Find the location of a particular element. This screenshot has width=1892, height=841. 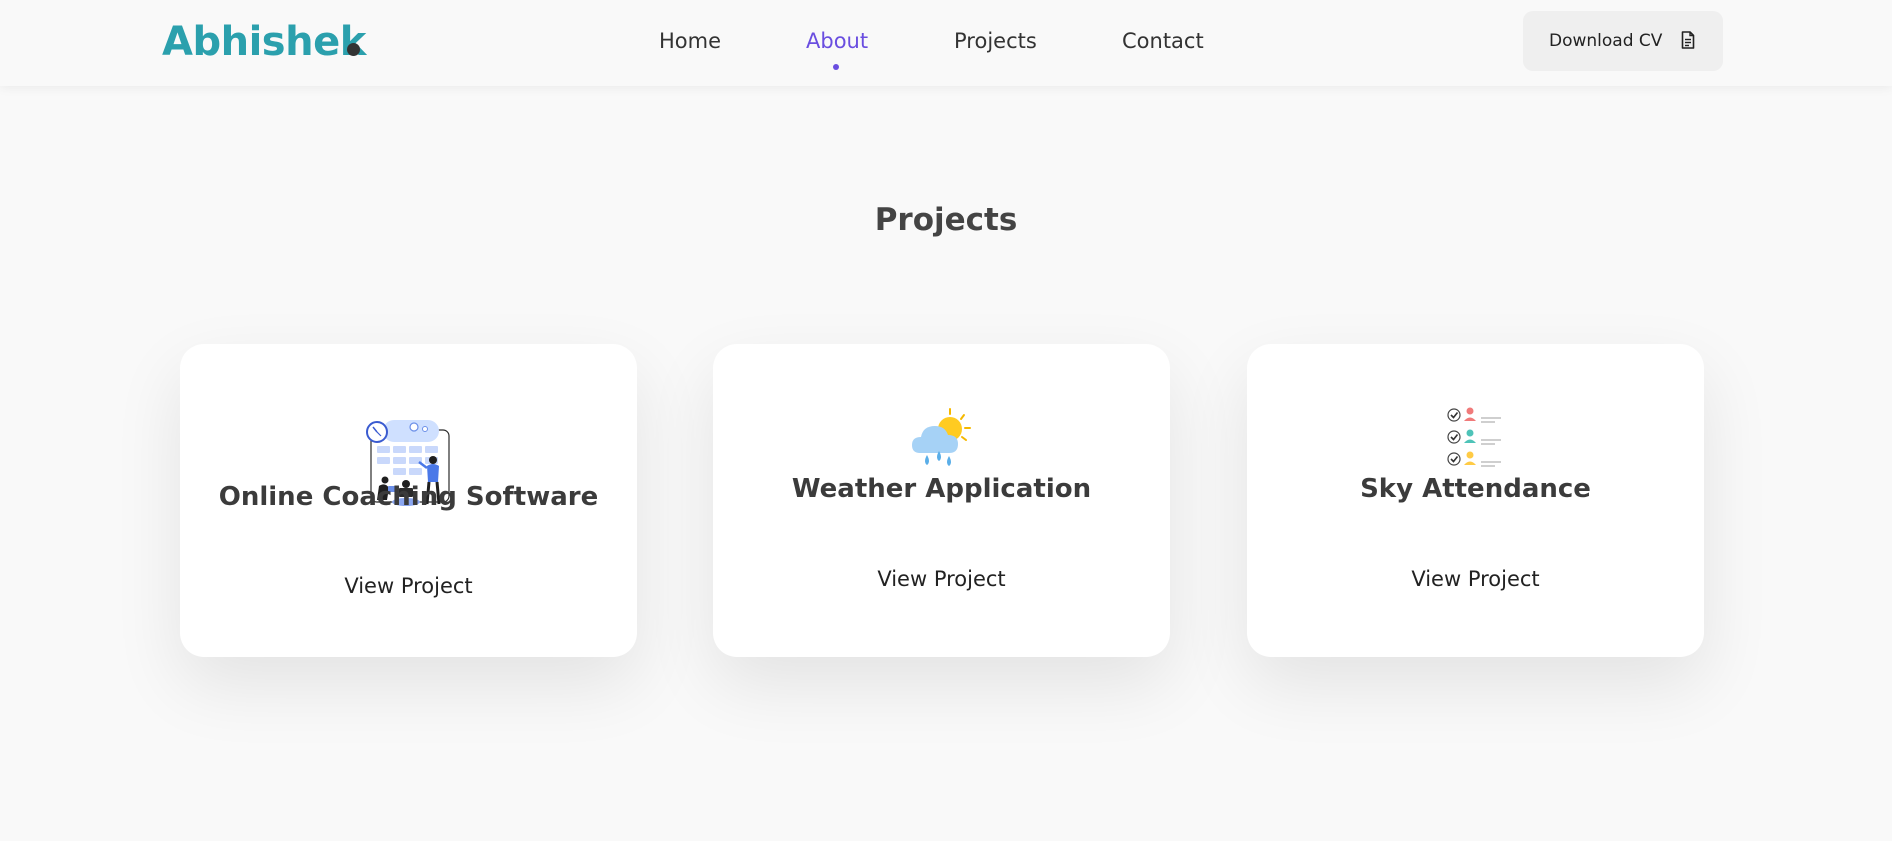

card-title: Online Coaching Software is located at coordinates (408, 497).